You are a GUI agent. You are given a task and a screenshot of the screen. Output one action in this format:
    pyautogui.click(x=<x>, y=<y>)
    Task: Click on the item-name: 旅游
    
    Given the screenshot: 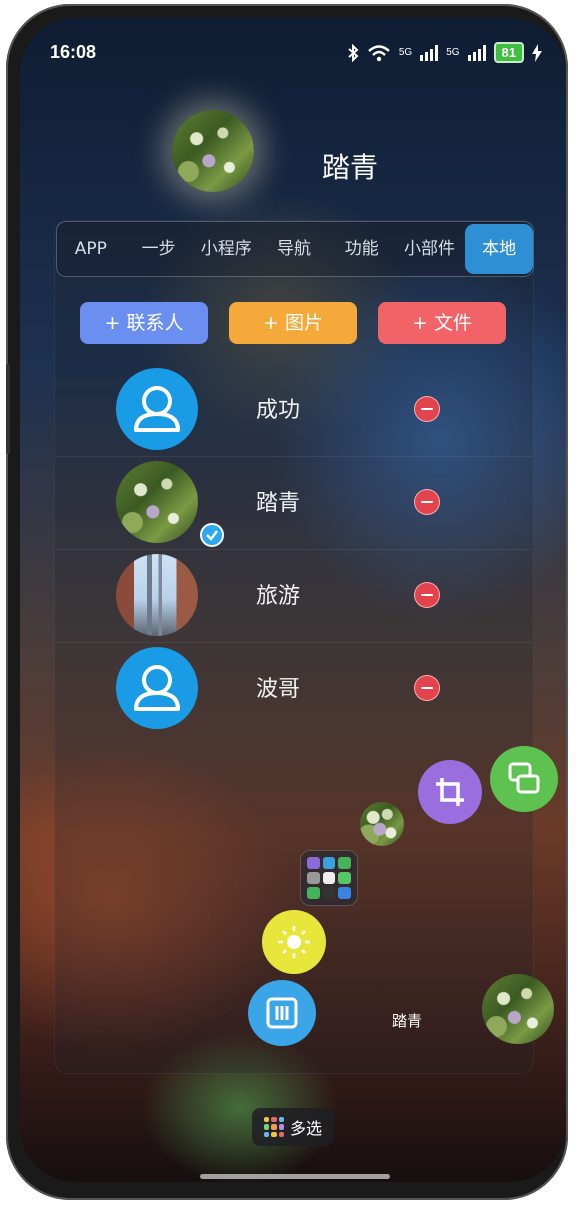 What is the action you would take?
    pyautogui.click(x=278, y=596)
    